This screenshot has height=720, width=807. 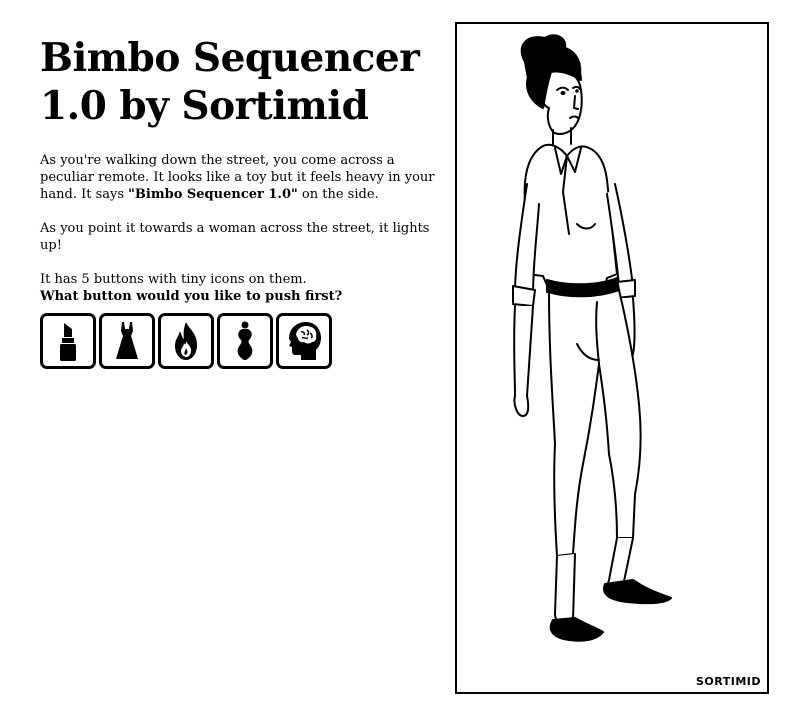 What do you see at coordinates (213, 194) in the screenshot?
I see `device-name: "Bimbo Sequencer 1.0"` at bounding box center [213, 194].